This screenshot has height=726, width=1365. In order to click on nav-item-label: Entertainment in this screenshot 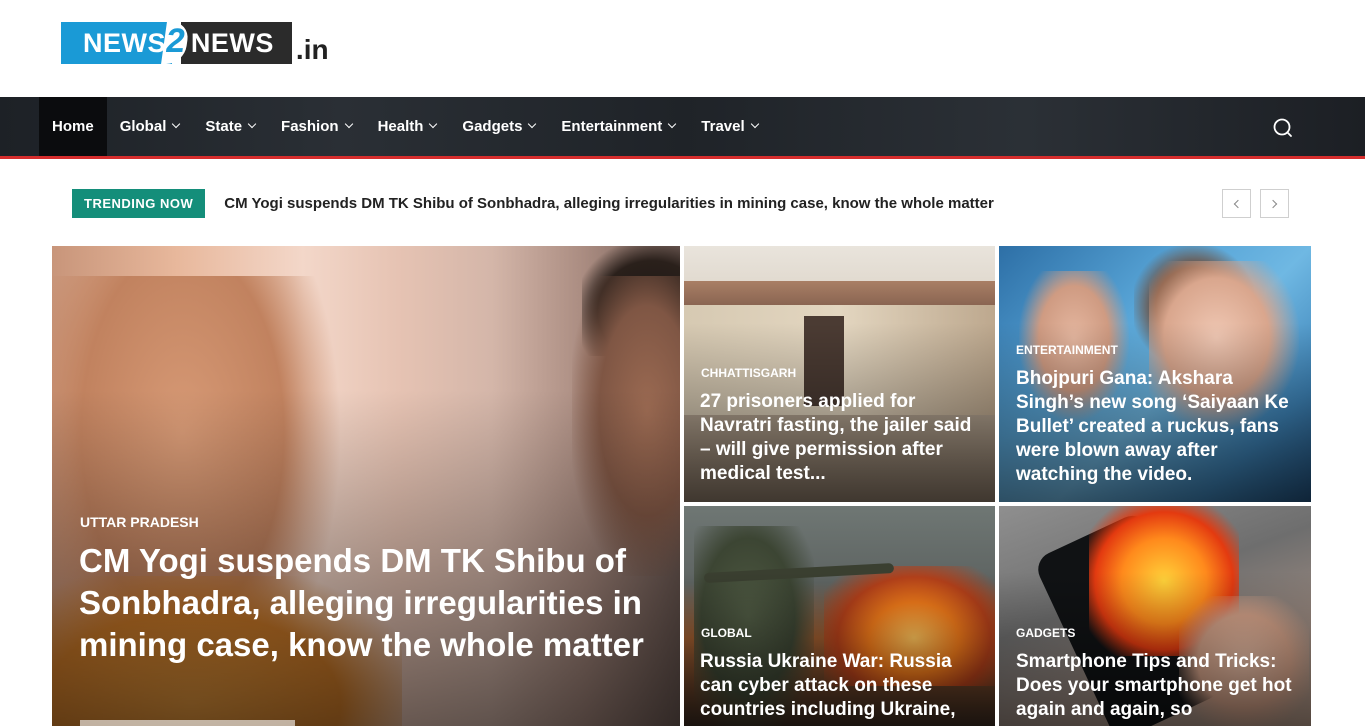, I will do `click(612, 126)`.